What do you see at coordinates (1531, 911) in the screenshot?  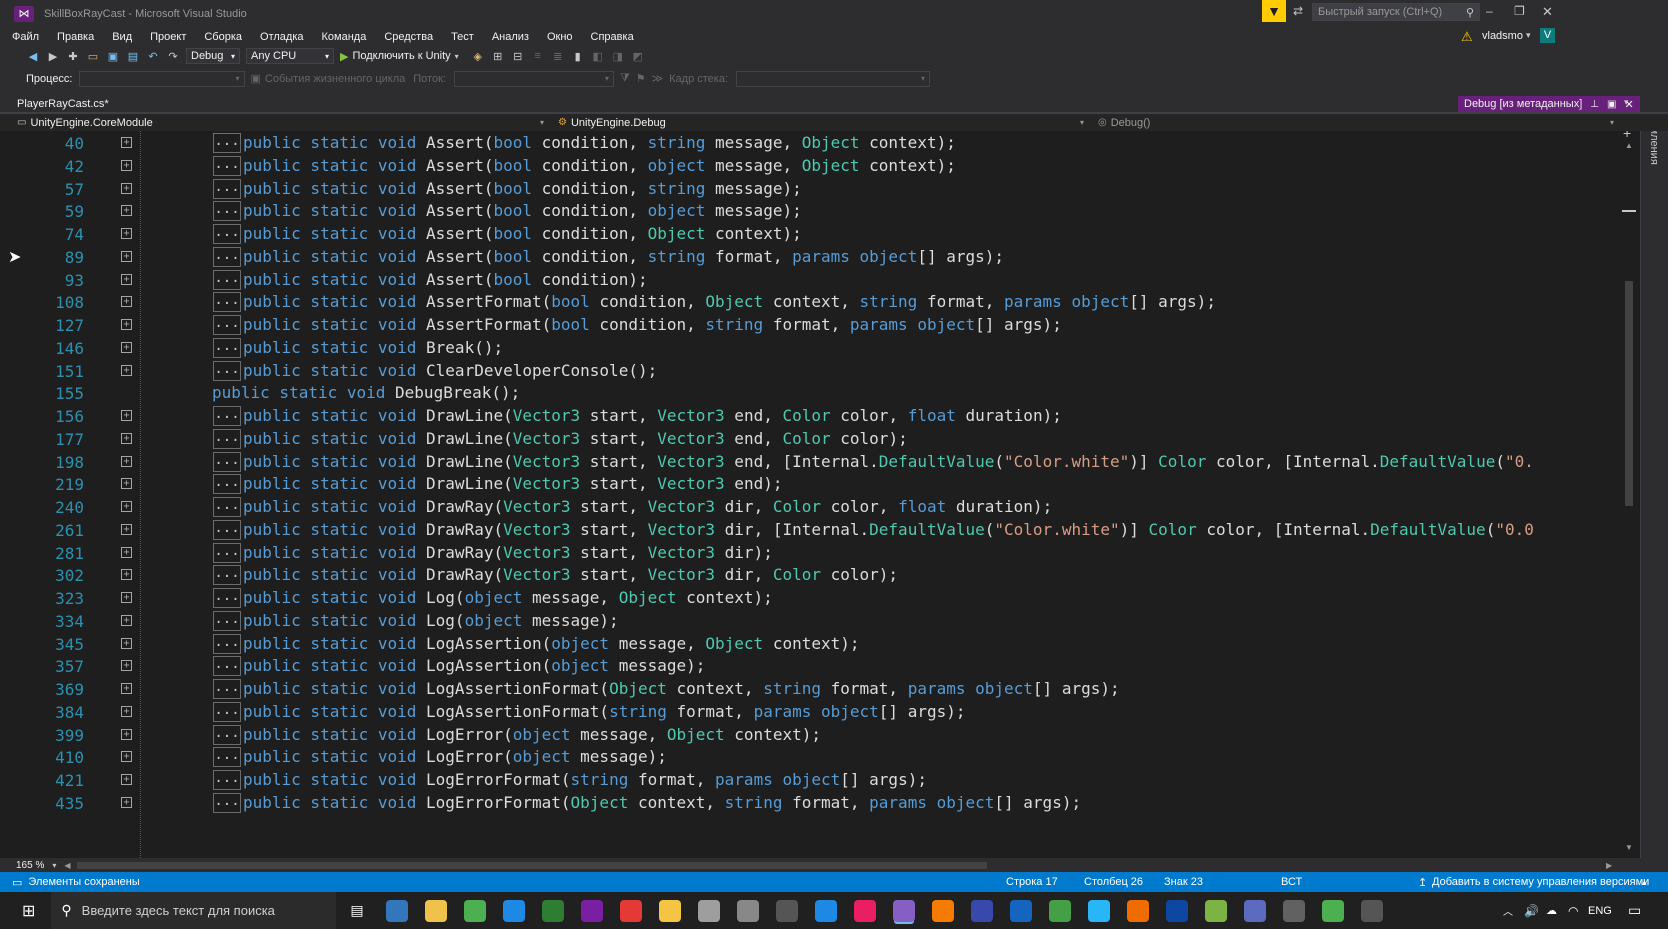 I see `volume-icon: 🔊` at bounding box center [1531, 911].